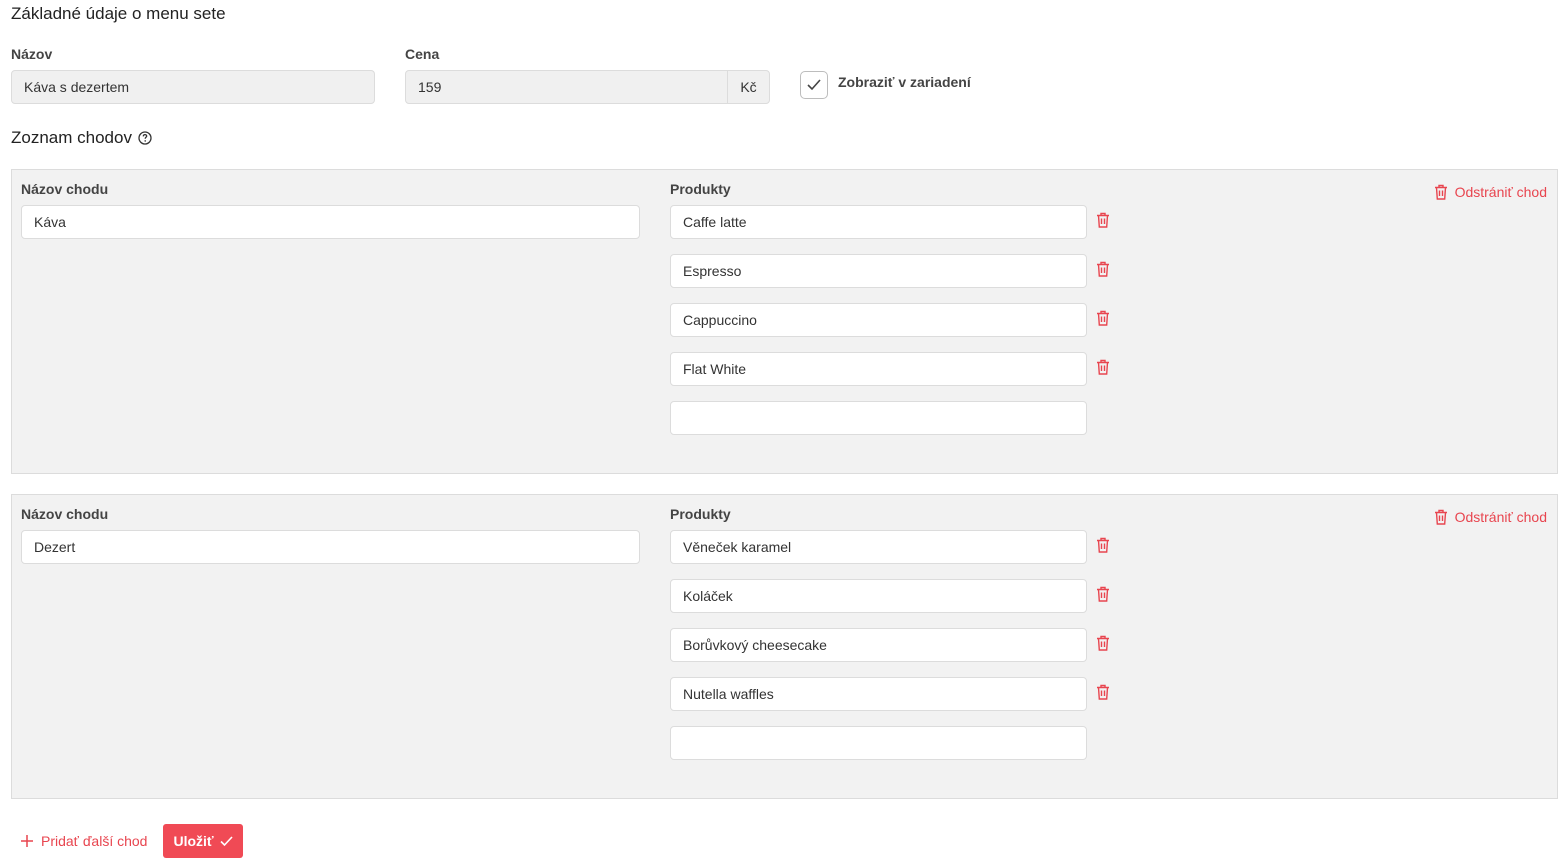 This screenshot has width=1560, height=861. I want to click on courses-title-text: Zoznam chodov, so click(71, 137).